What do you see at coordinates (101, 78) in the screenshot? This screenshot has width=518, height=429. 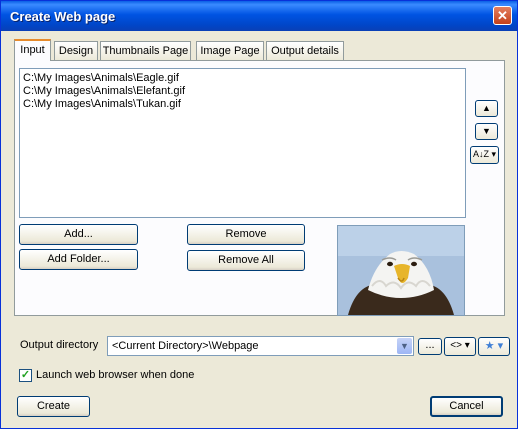 I see `list-item: C:\My Images\Animals\Eagle.gif` at bounding box center [101, 78].